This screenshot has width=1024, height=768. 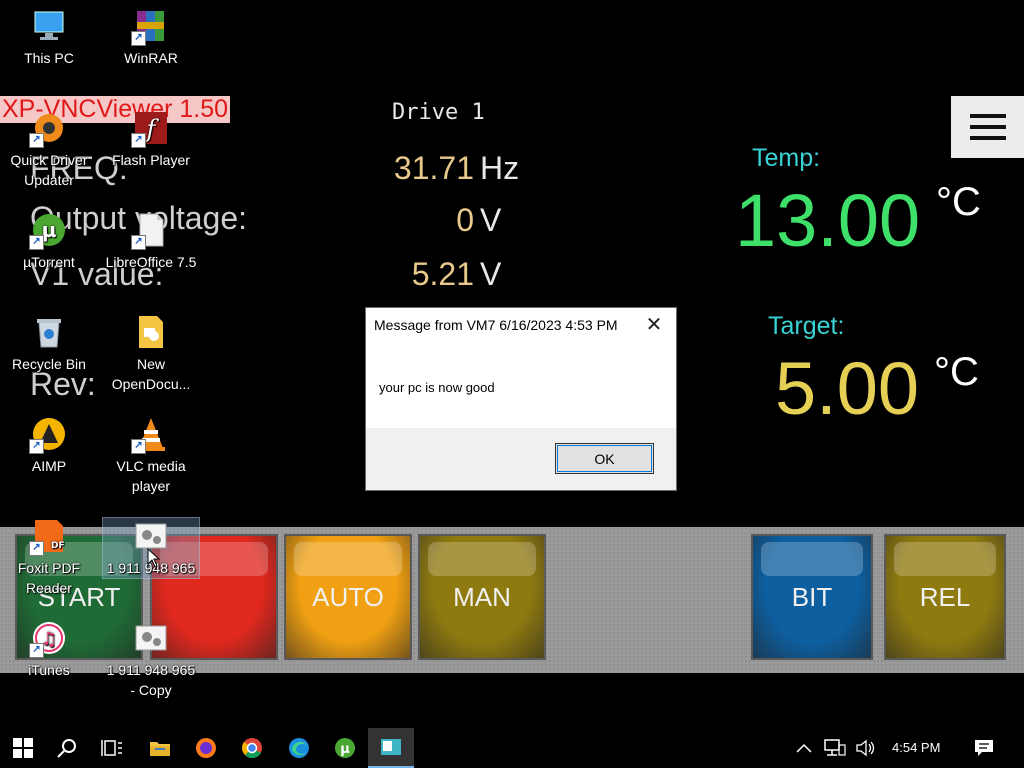 I want to click on svg-text: µ, so click(x=345, y=749).